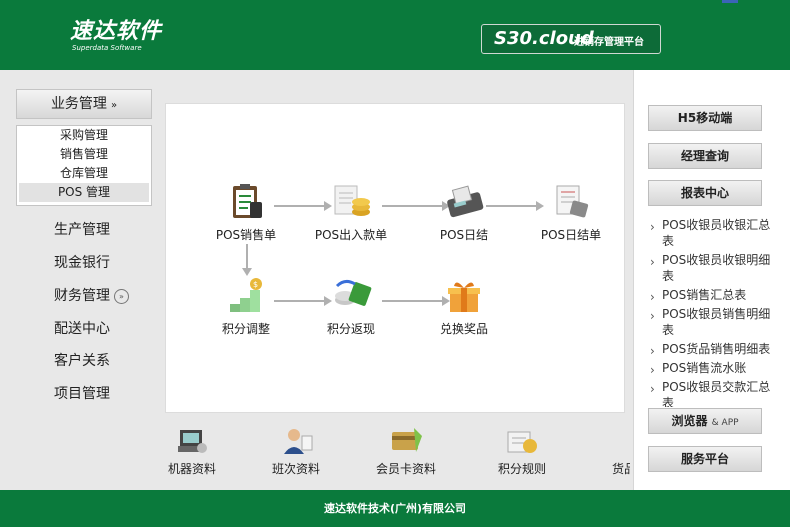  I want to click on report-link: POS销售流水账, so click(713, 369).